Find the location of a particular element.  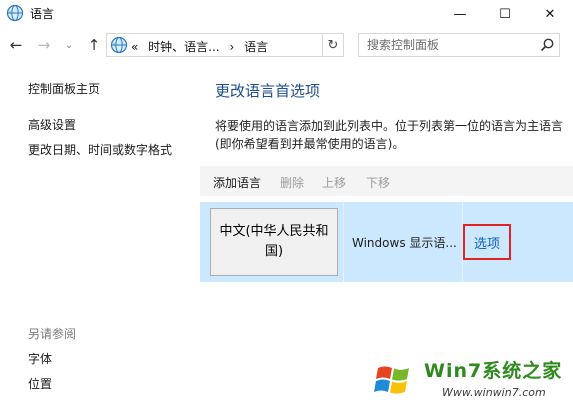

refresh-button: ↻ is located at coordinates (333, 45).